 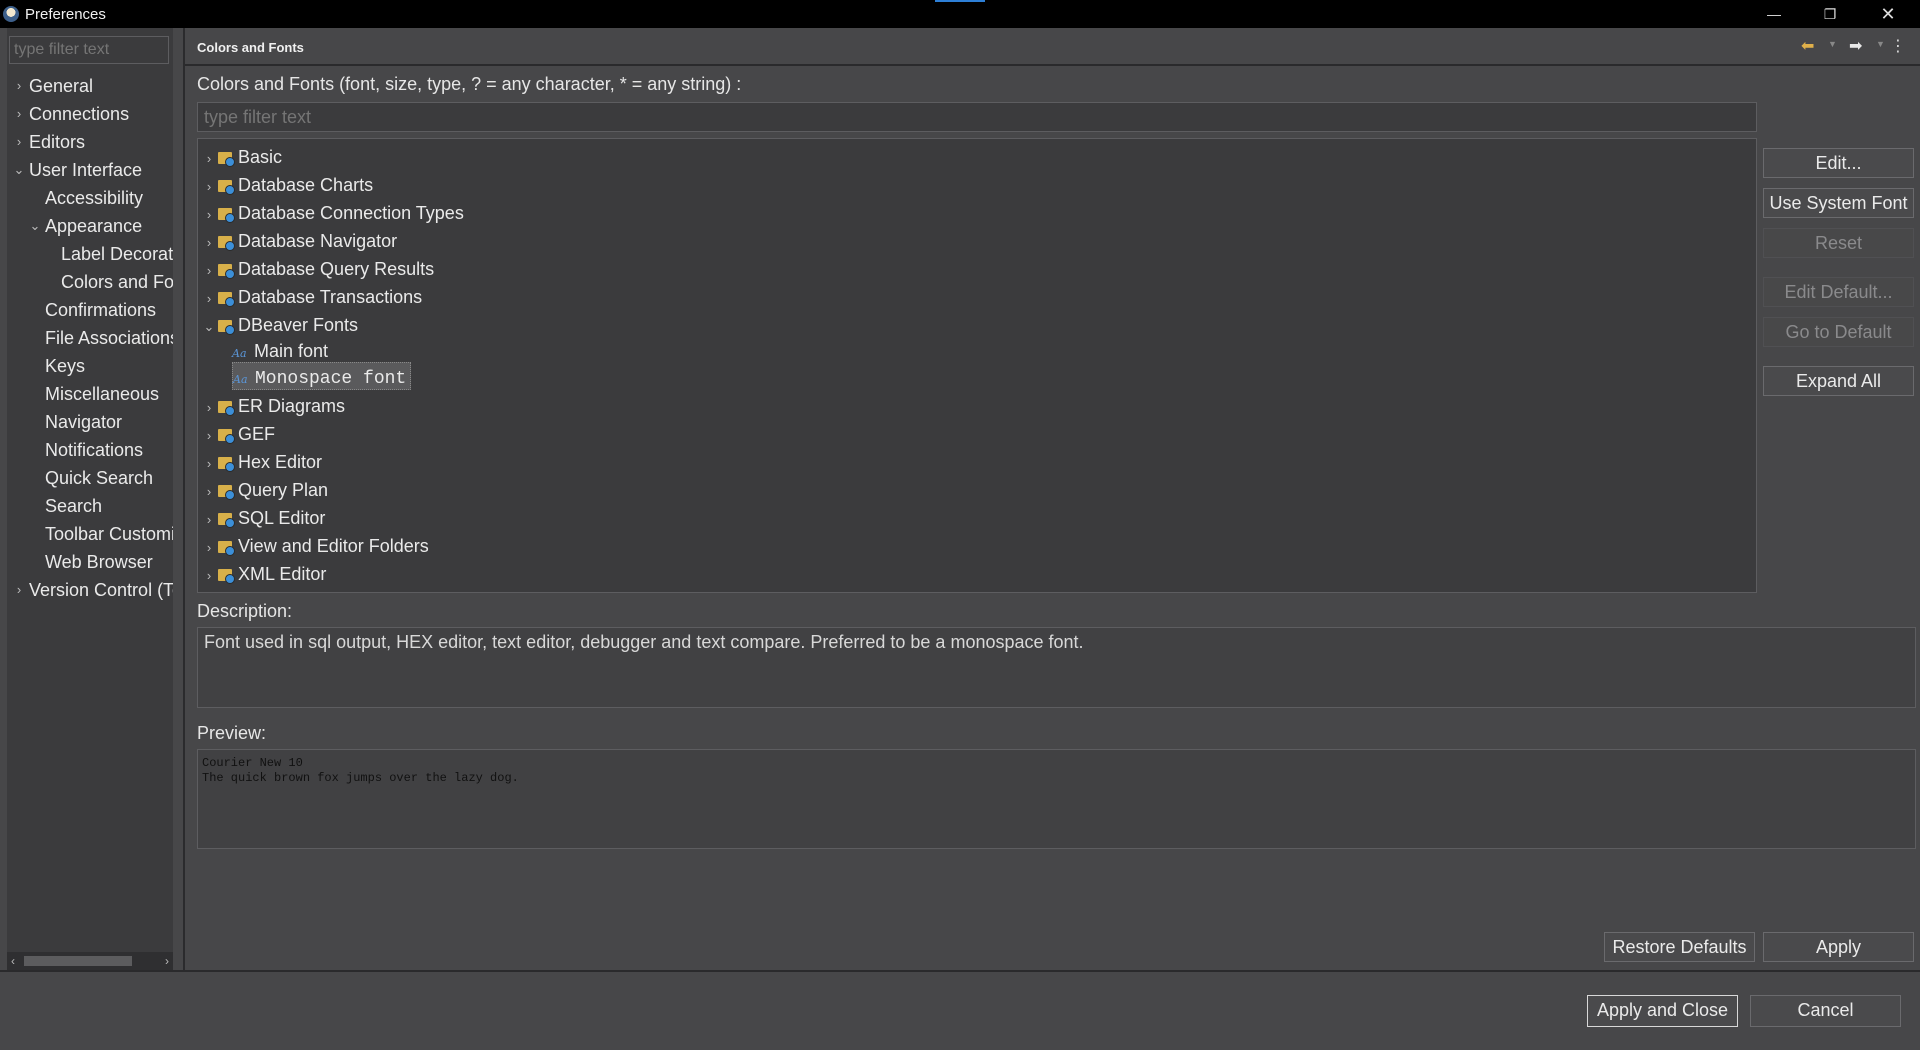 What do you see at coordinates (1832, 44) in the screenshot?
I see `back-dropdown-icon: ▼` at bounding box center [1832, 44].